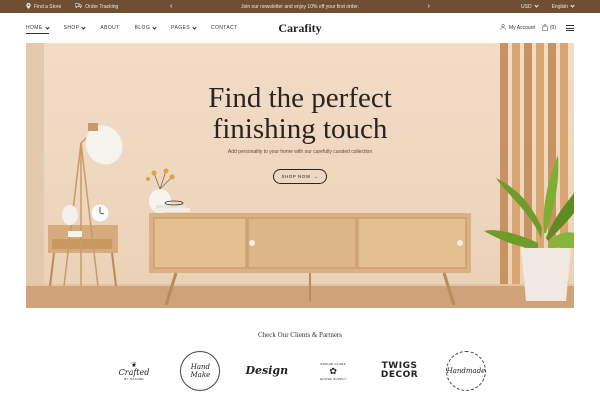 This screenshot has width=600, height=400. What do you see at coordinates (71, 28) in the screenshot?
I see `nav-shop-label: SHOP` at bounding box center [71, 28].